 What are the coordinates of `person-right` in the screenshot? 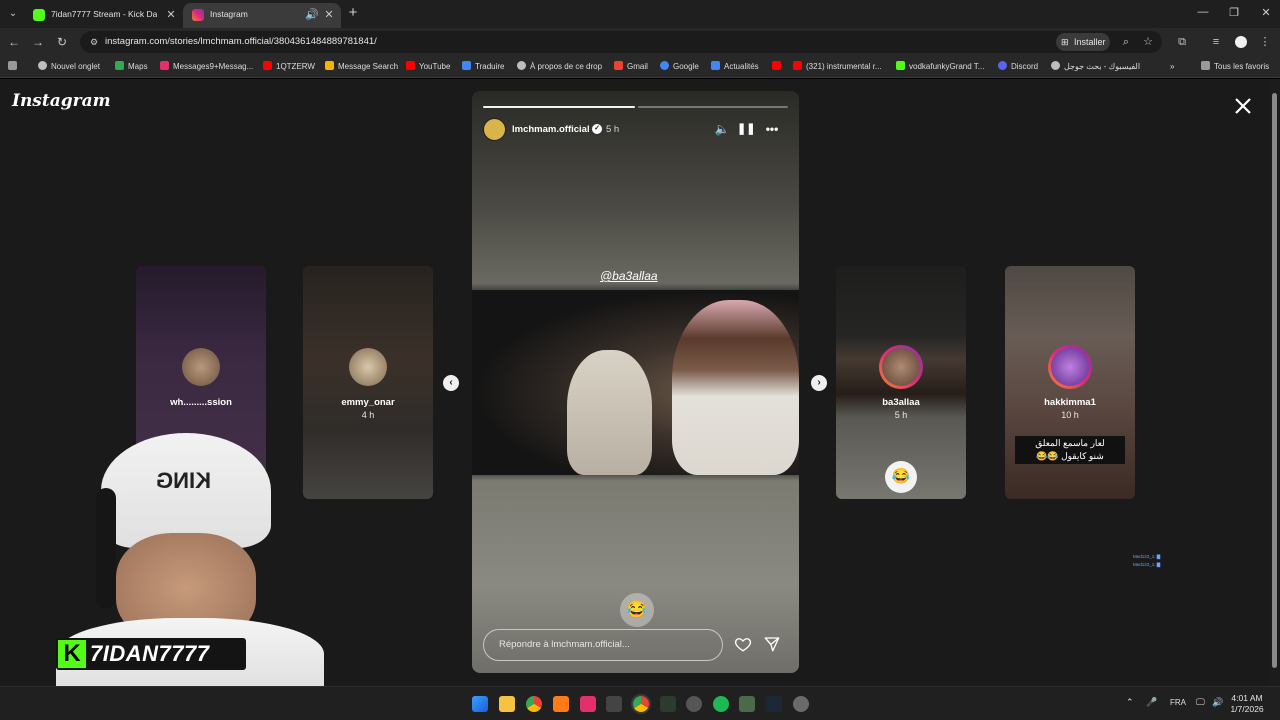 It's located at (735, 387).